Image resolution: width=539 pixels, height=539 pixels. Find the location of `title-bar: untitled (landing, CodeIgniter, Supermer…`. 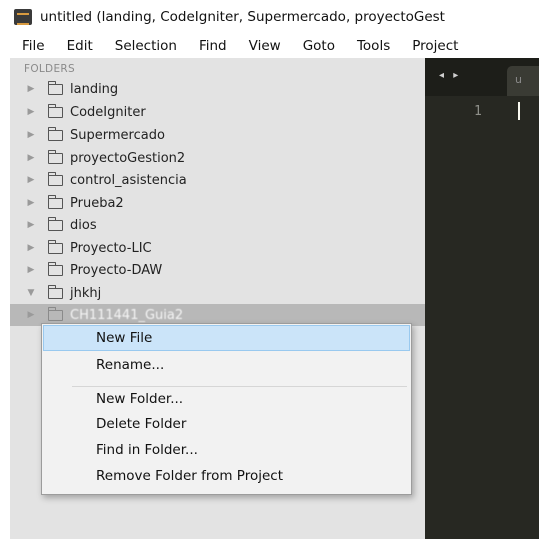

title-bar: untitled (landing, CodeIgniter, Supermer… is located at coordinates (274, 17).